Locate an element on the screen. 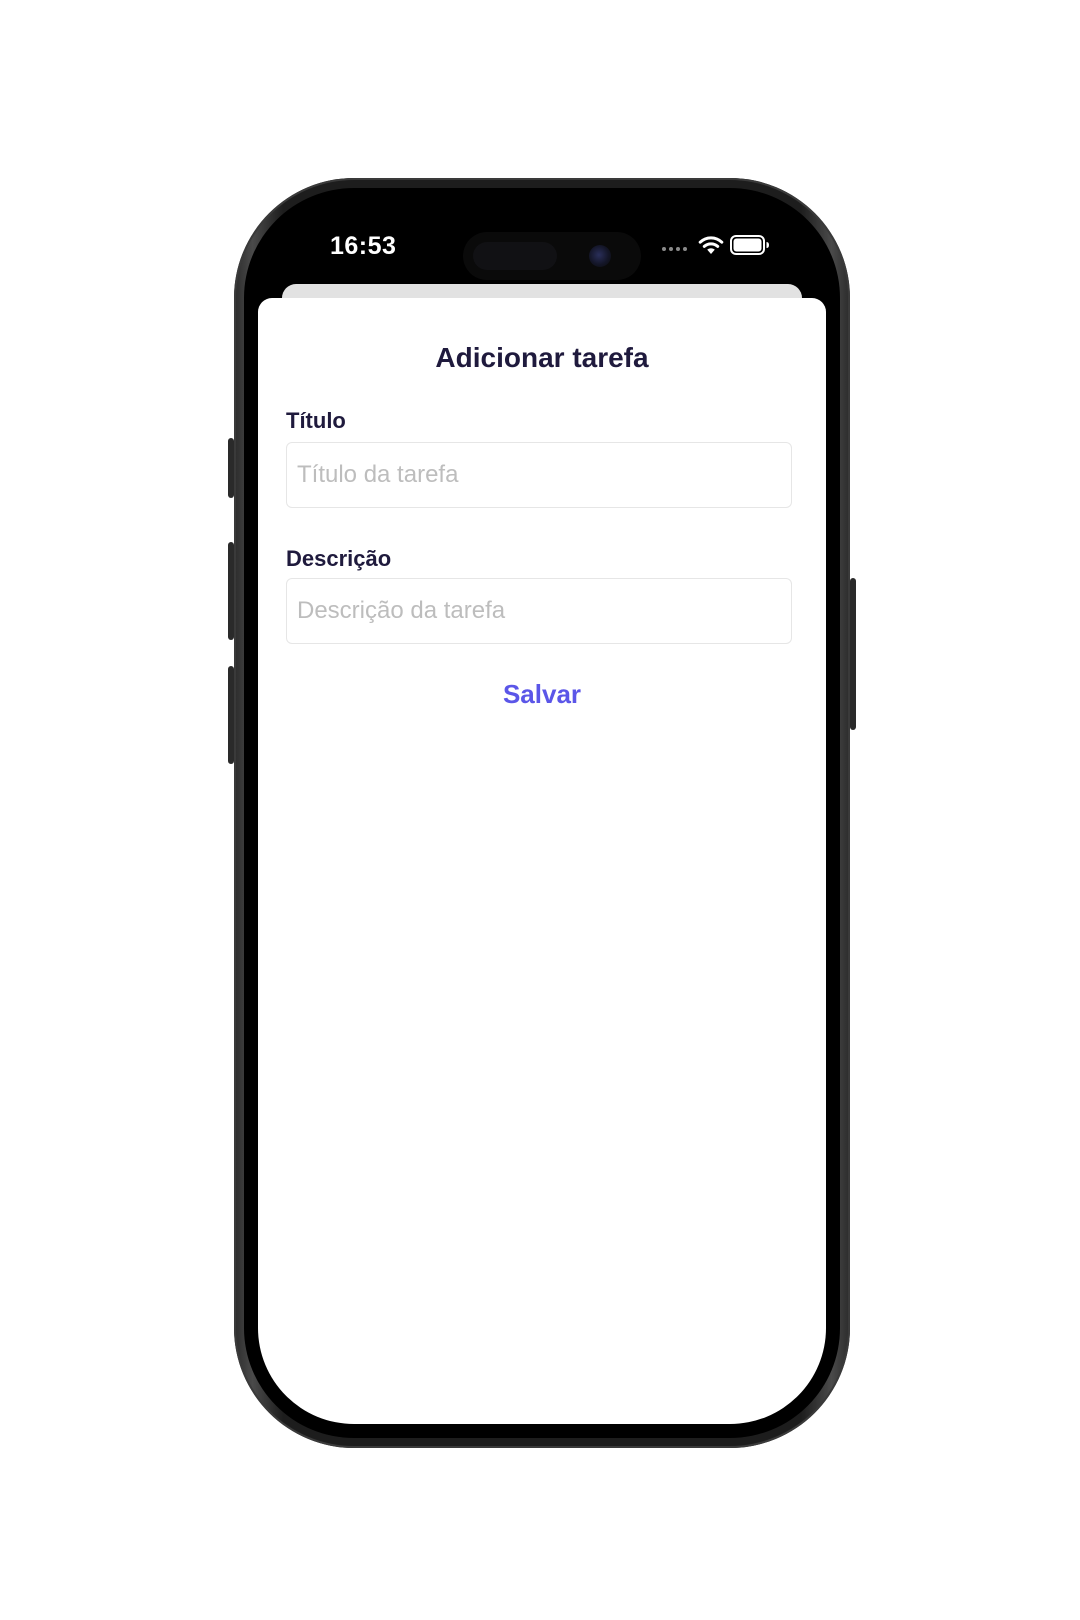 The height and width of the screenshot is (1620, 1080). title-input is located at coordinates (539, 475).